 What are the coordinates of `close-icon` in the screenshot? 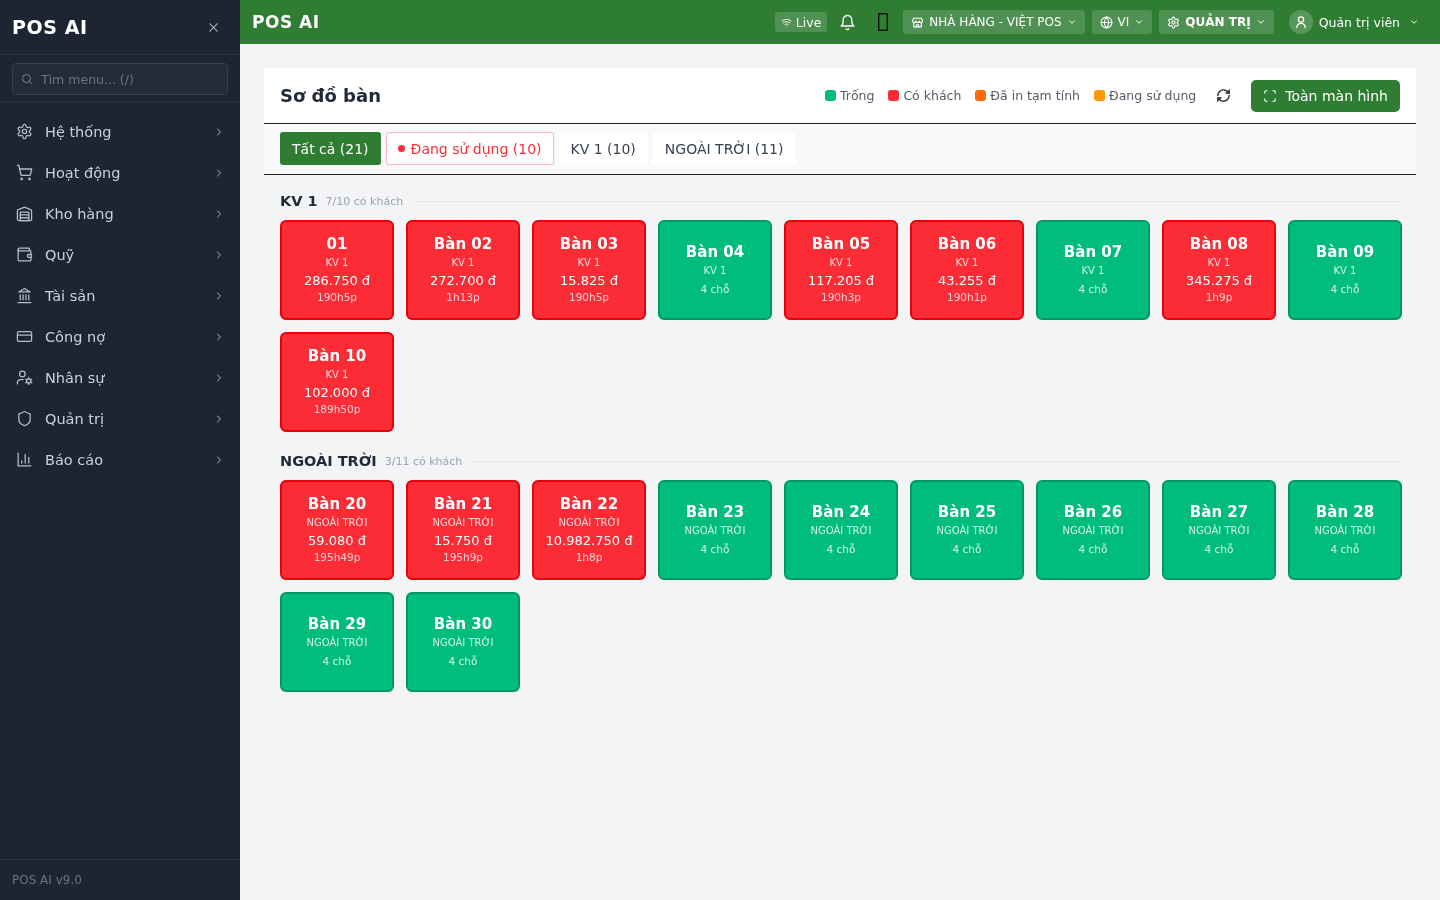 It's located at (213, 27).